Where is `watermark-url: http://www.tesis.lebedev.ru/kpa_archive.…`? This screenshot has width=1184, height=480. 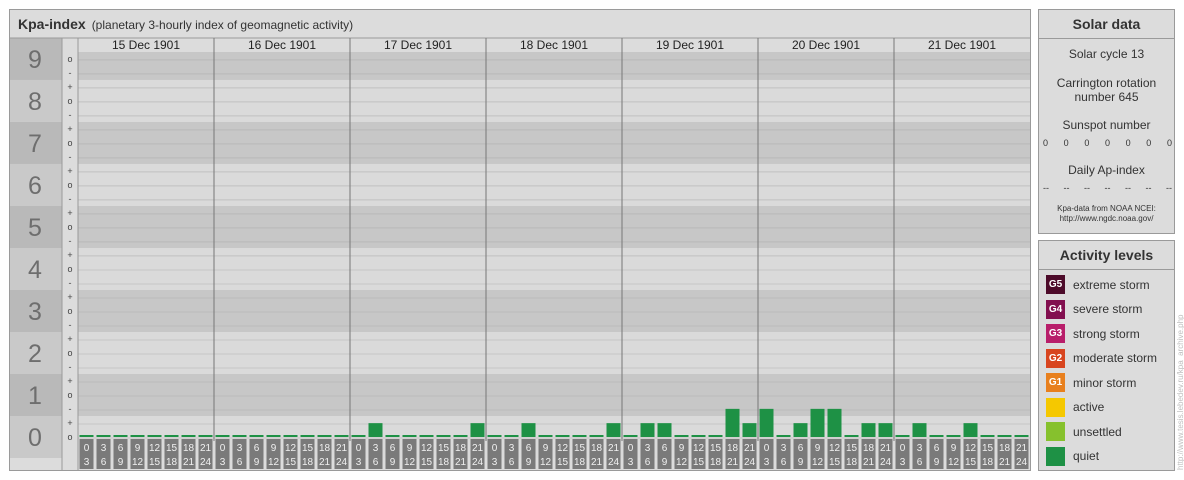
watermark-url: http://www.tesis.lebedev.ru/kpa_archive.… is located at coordinates (1180, 392).